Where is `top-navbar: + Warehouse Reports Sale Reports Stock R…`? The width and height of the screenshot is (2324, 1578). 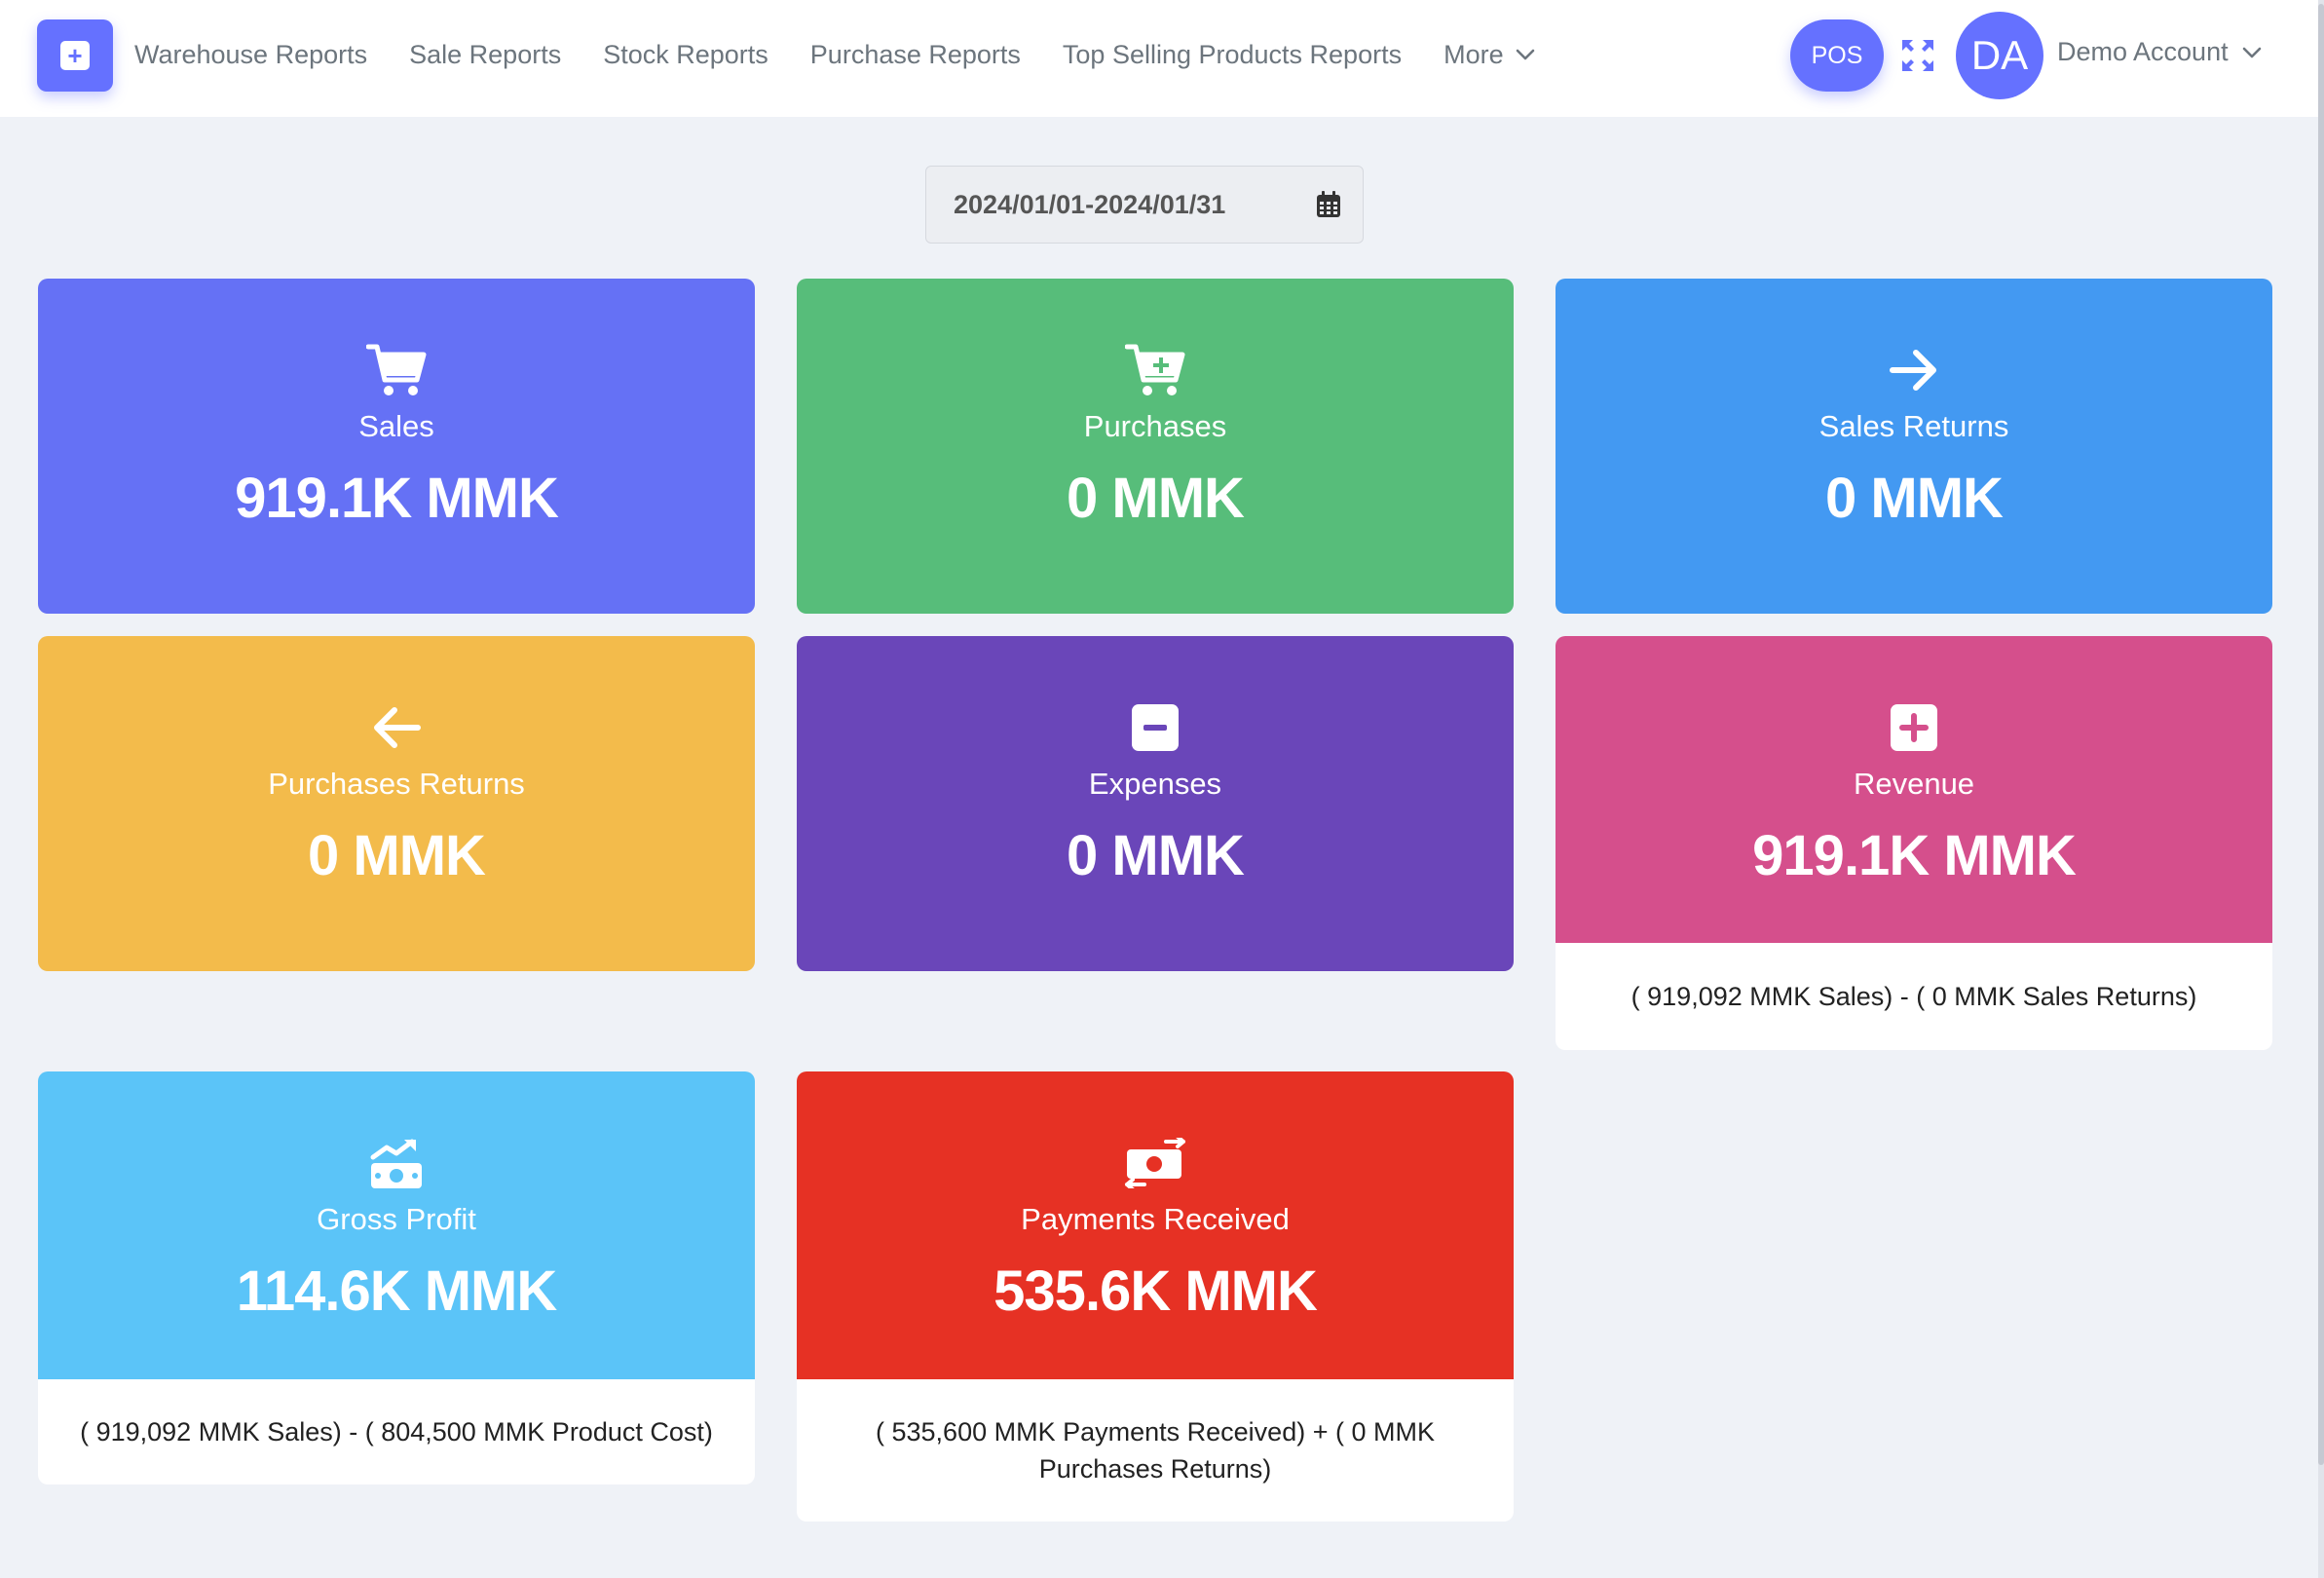 top-navbar: + Warehouse Reports Sale Reports Stock R… is located at coordinates (1162, 58).